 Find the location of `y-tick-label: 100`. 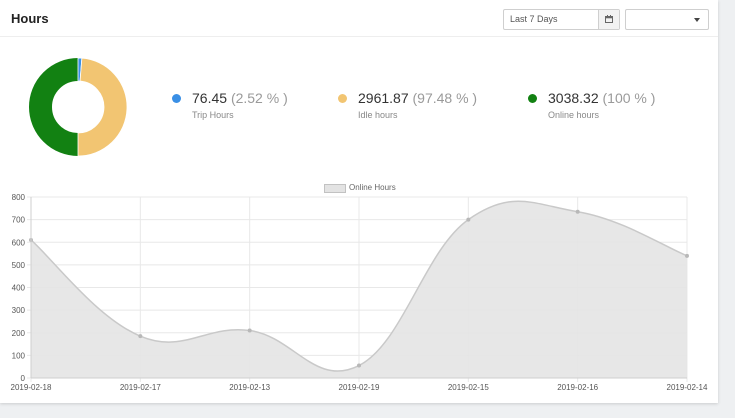

y-tick-label: 100 is located at coordinates (19, 355).